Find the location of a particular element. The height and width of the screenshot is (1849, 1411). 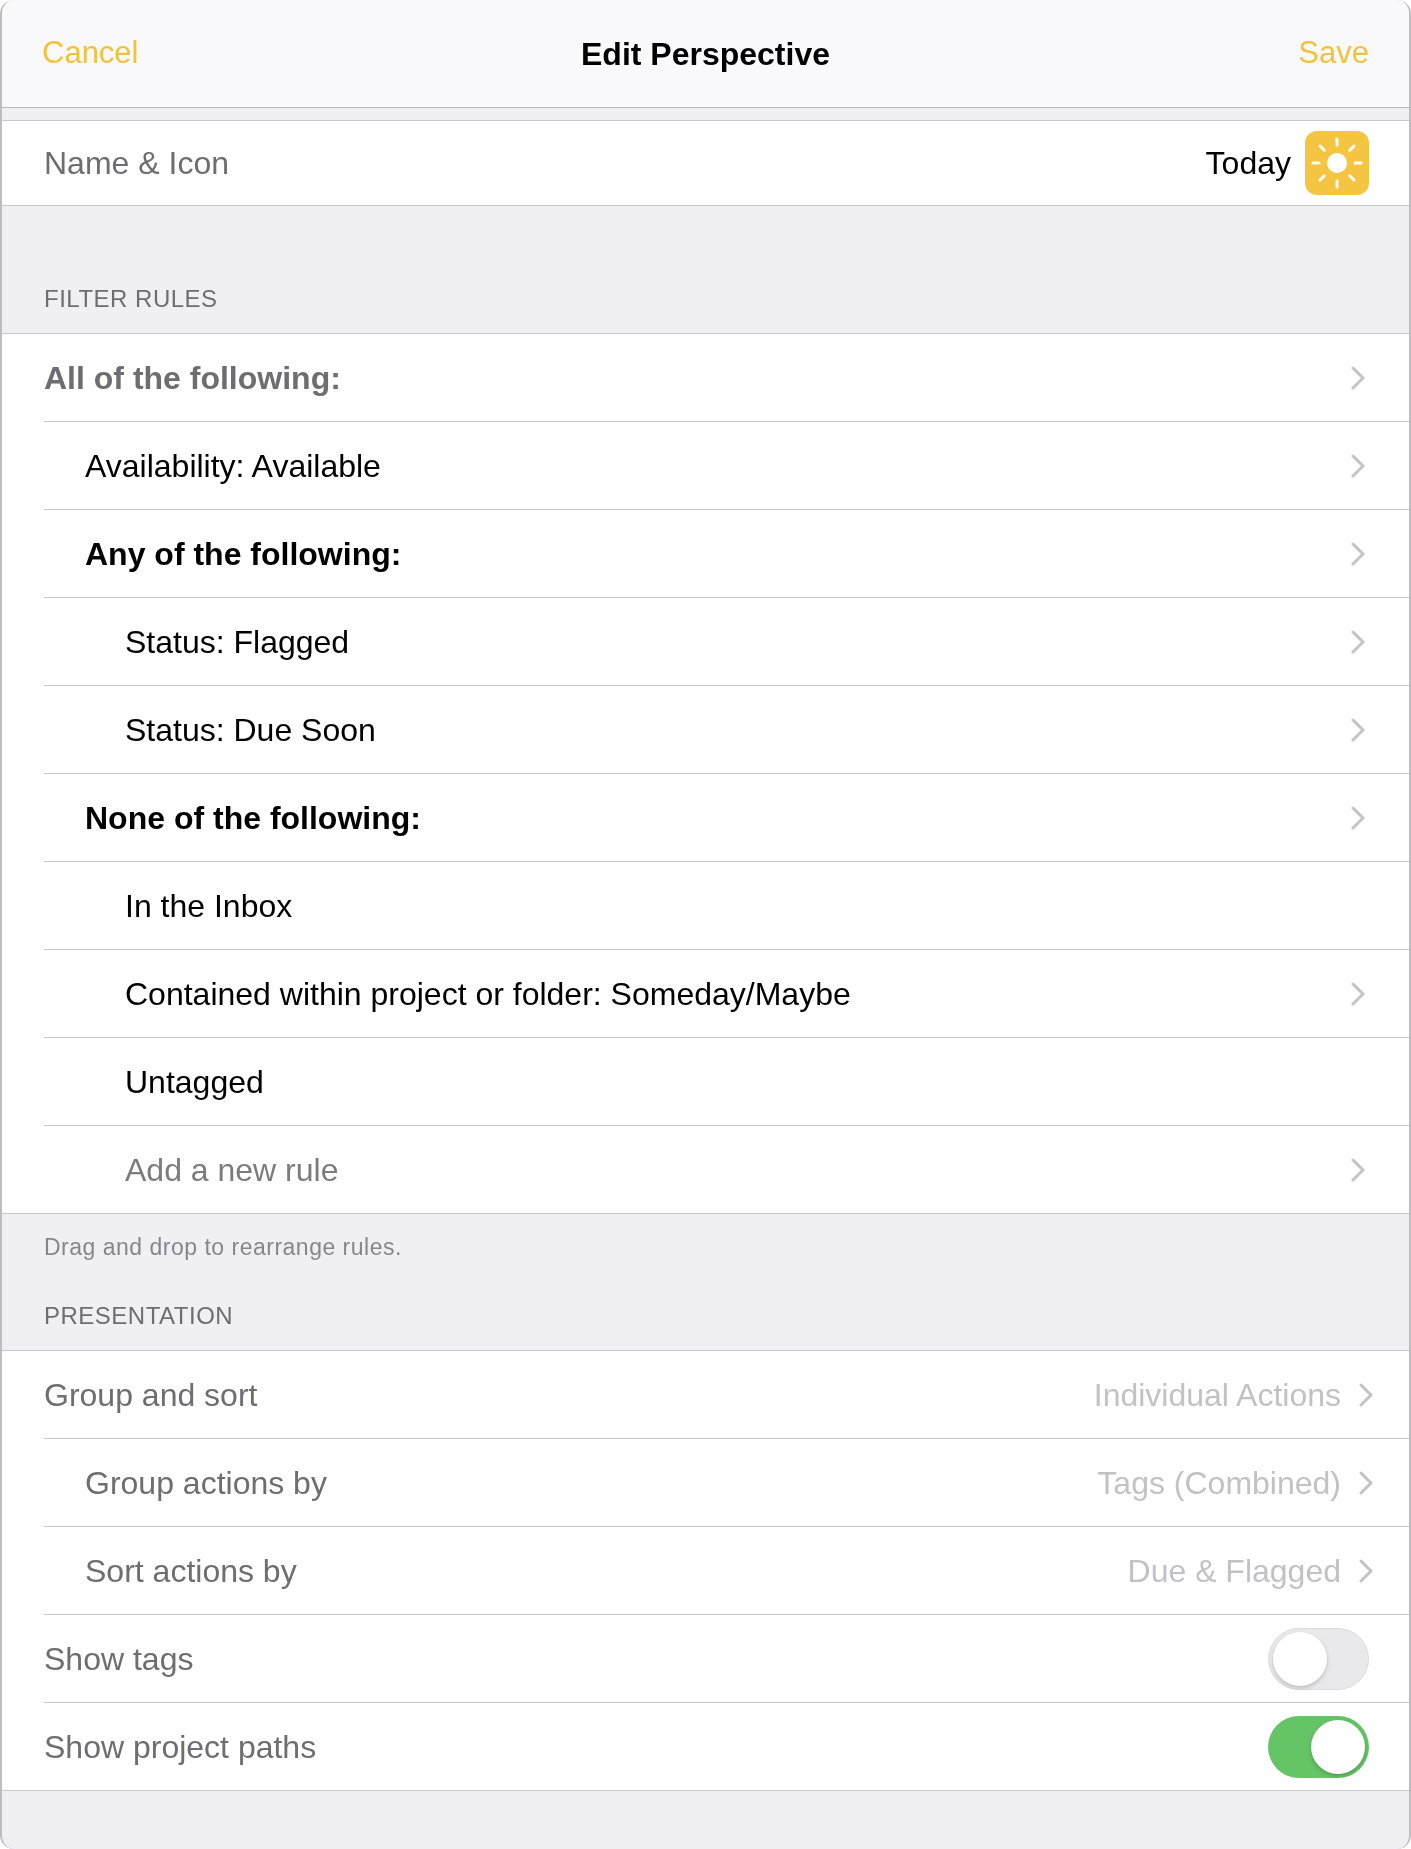

section-header: FILTER RULES is located at coordinates (131, 299).